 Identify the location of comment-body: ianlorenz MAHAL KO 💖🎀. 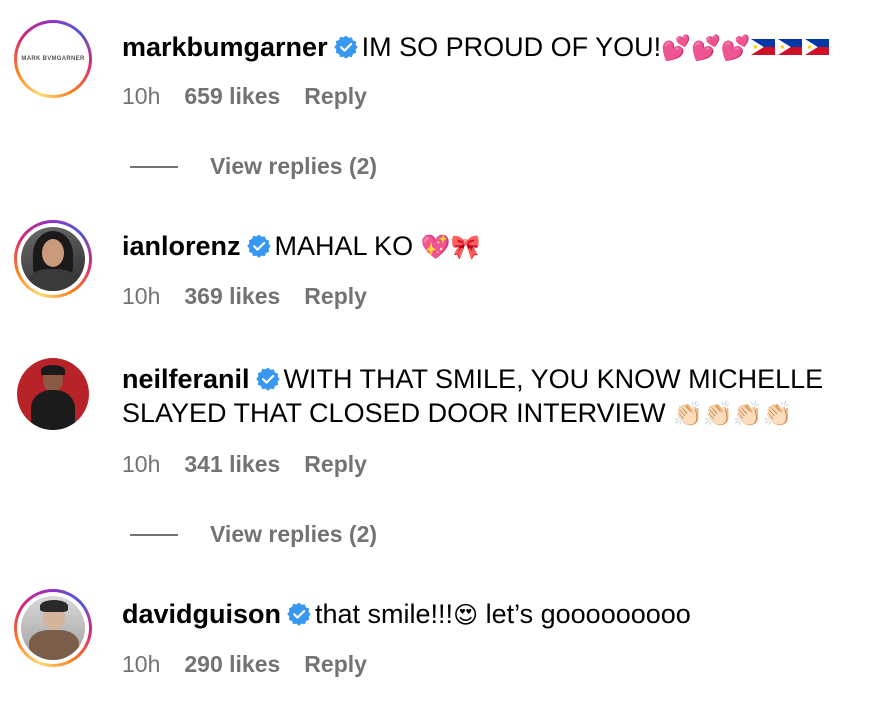
(489, 246).